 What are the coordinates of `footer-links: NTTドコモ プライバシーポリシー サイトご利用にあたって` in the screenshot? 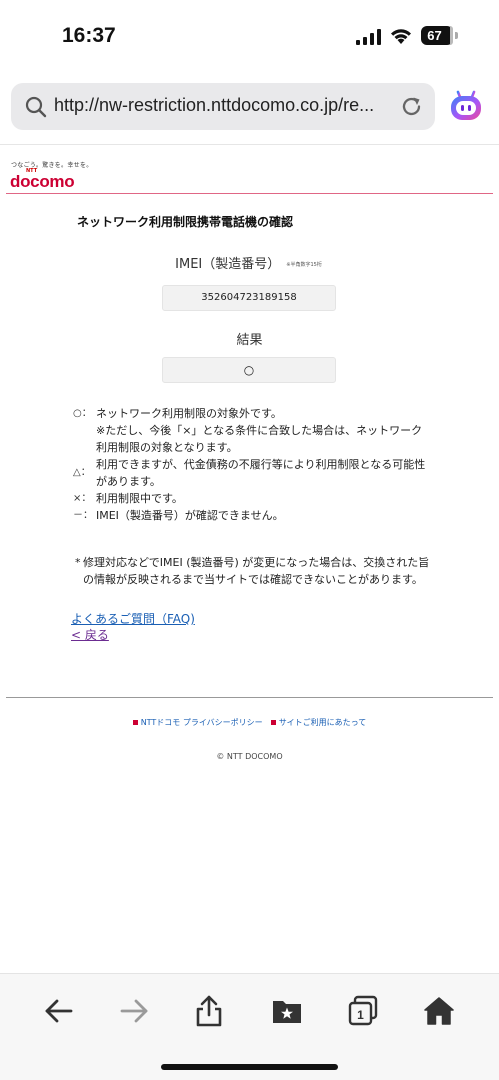 It's located at (249, 722).